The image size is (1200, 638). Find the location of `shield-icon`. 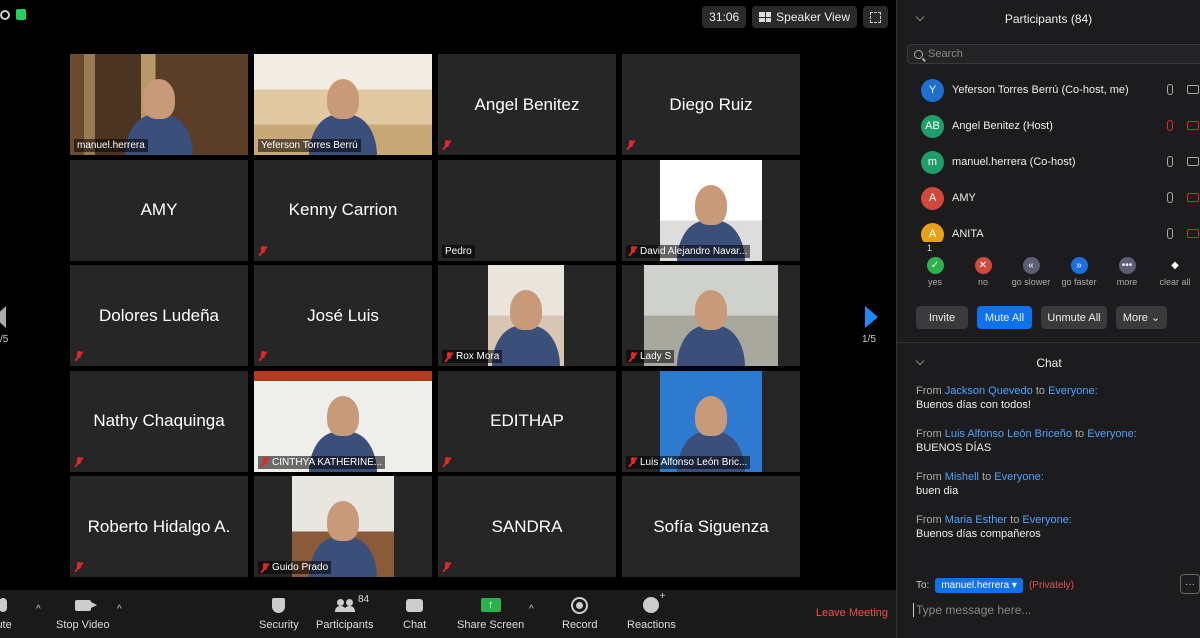

shield-icon is located at coordinates (279, 605).